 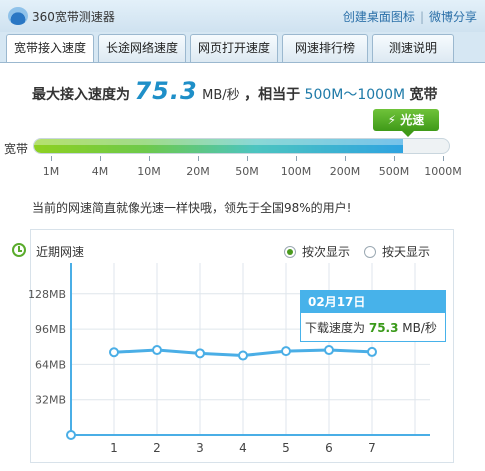 I want to click on tooltip-date: 02月17日, so click(x=373, y=302).